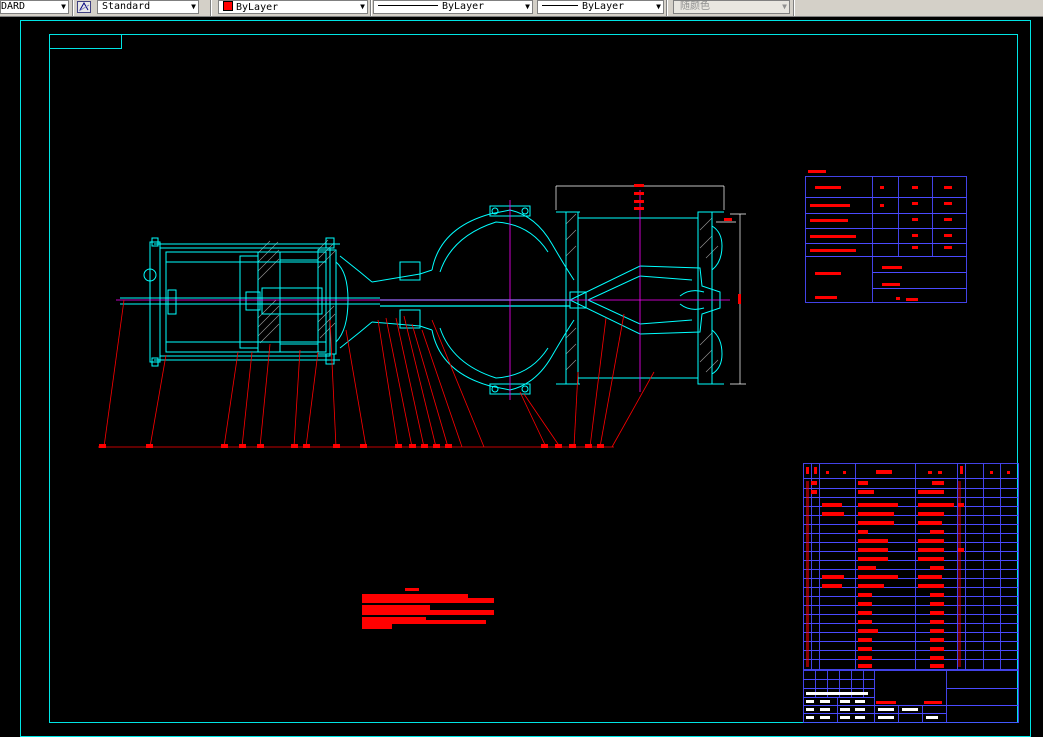 The height and width of the screenshot is (737, 1043). What do you see at coordinates (731, 7) in the screenshot?
I see `plotstyle-combo: 随颜色 ▼` at bounding box center [731, 7].